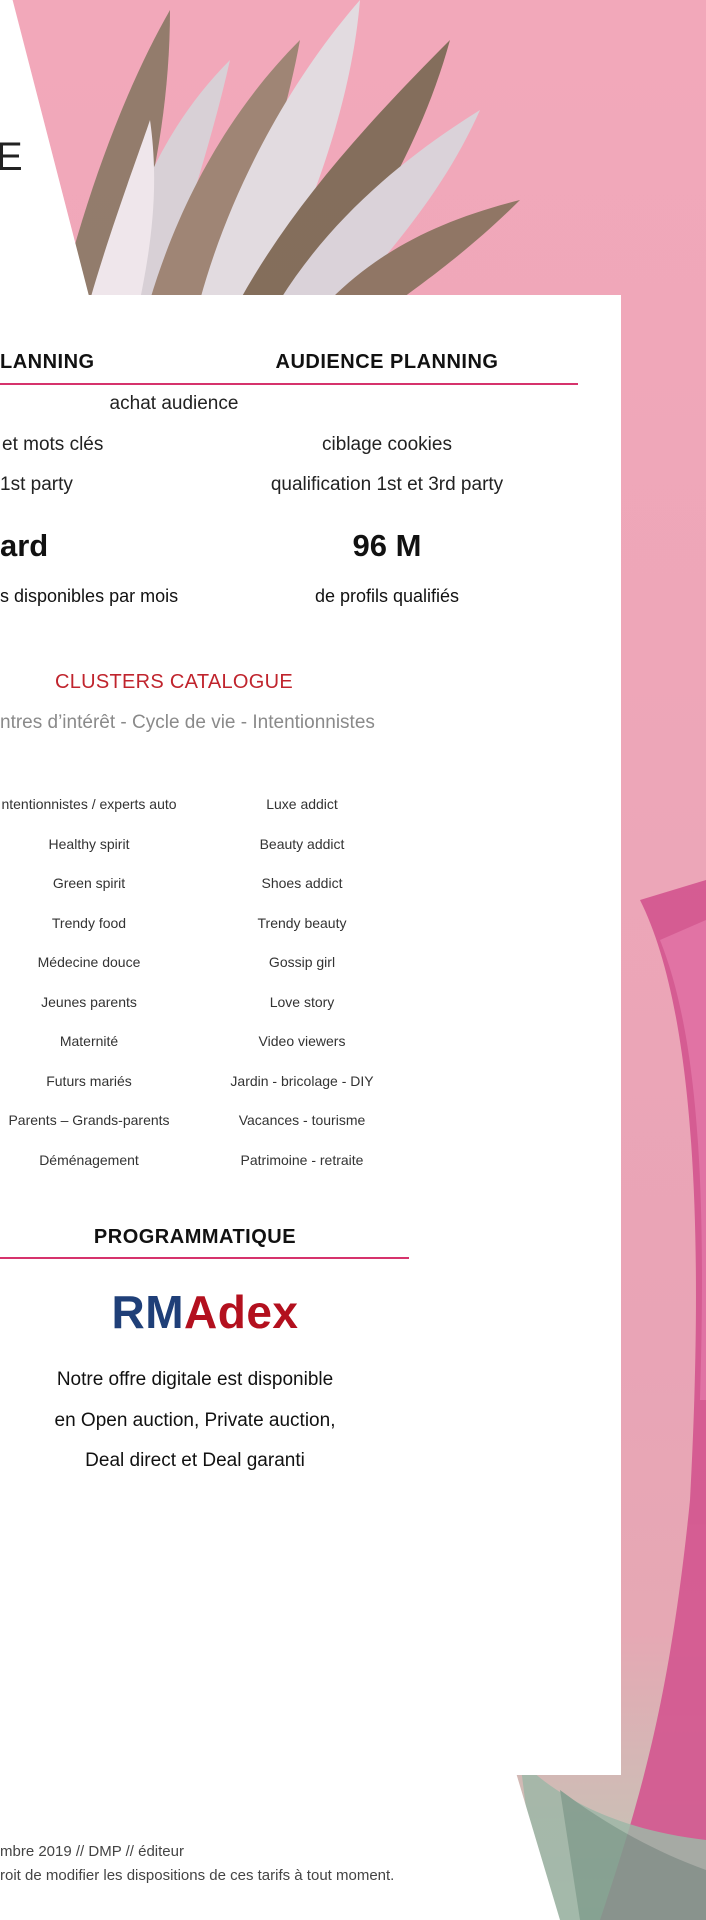 The image size is (706, 1920). I want to click on right-cluster-item: Jardin - bricolage - DIY, so click(302, 1080).